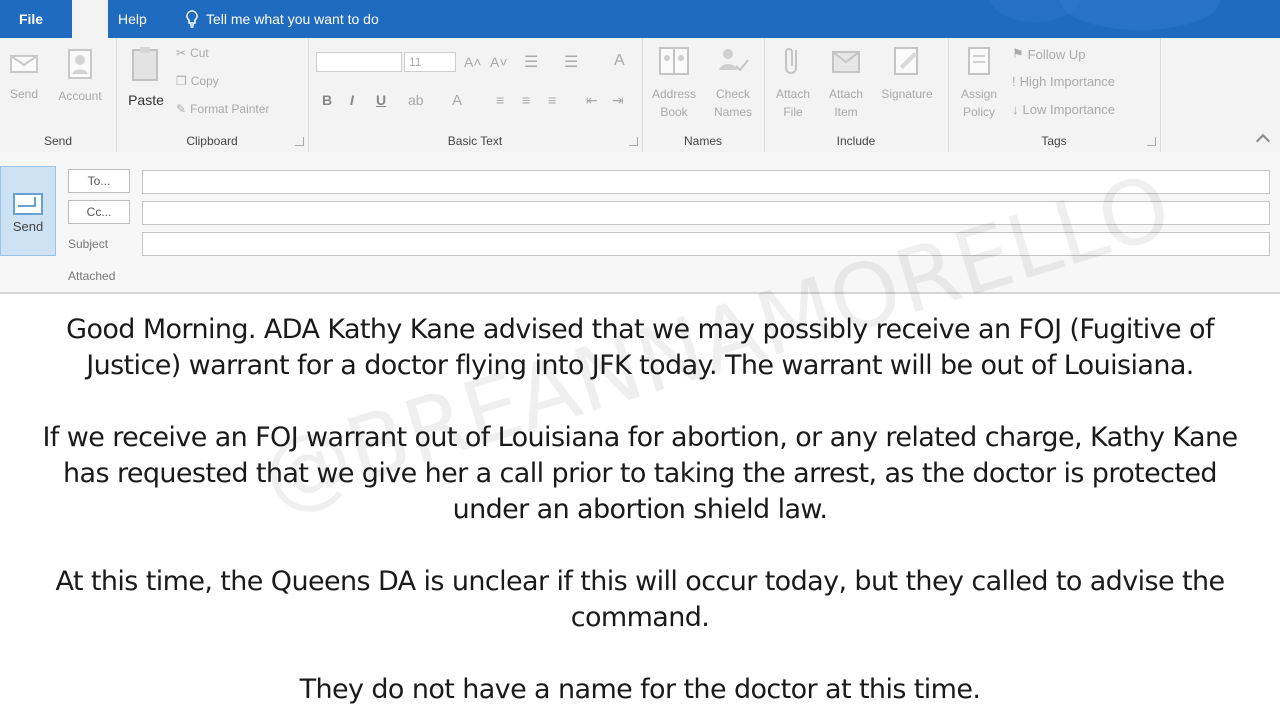 This screenshot has height=722, width=1280. Describe the element at coordinates (571, 62) in the screenshot. I see `numbering-icon: ☰` at that location.